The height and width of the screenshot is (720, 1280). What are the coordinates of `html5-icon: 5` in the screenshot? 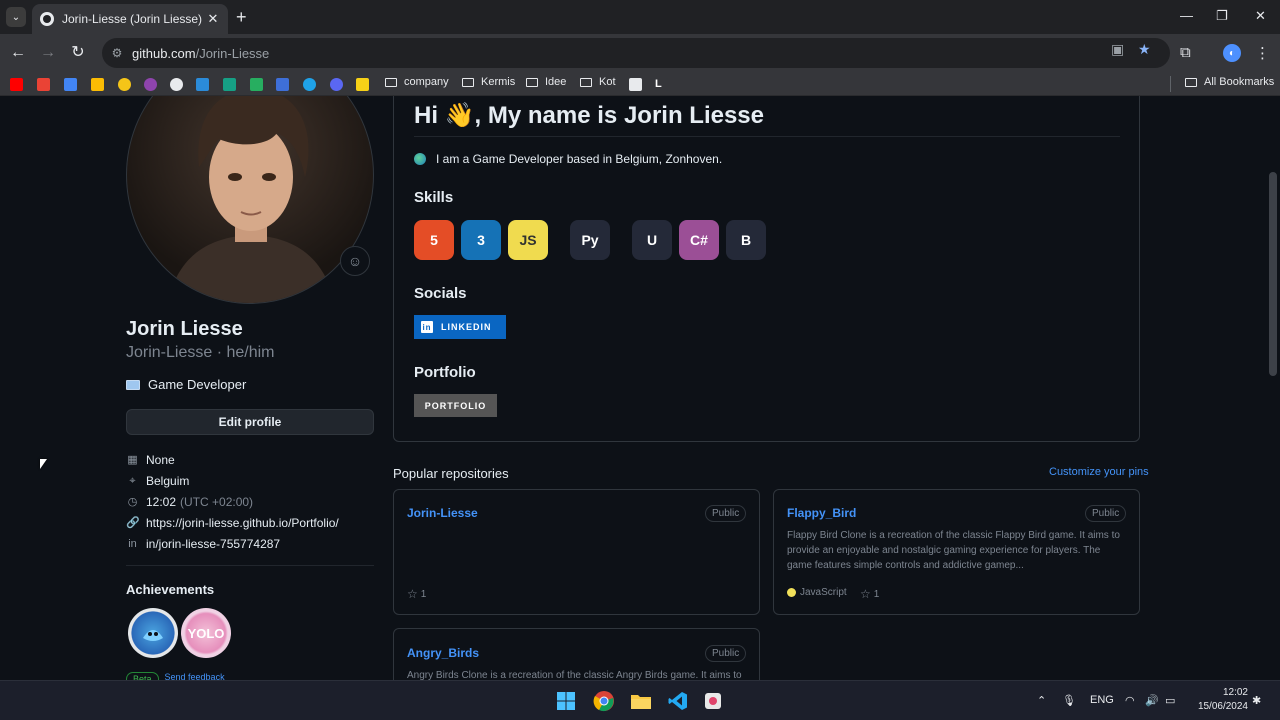 It's located at (434, 240).